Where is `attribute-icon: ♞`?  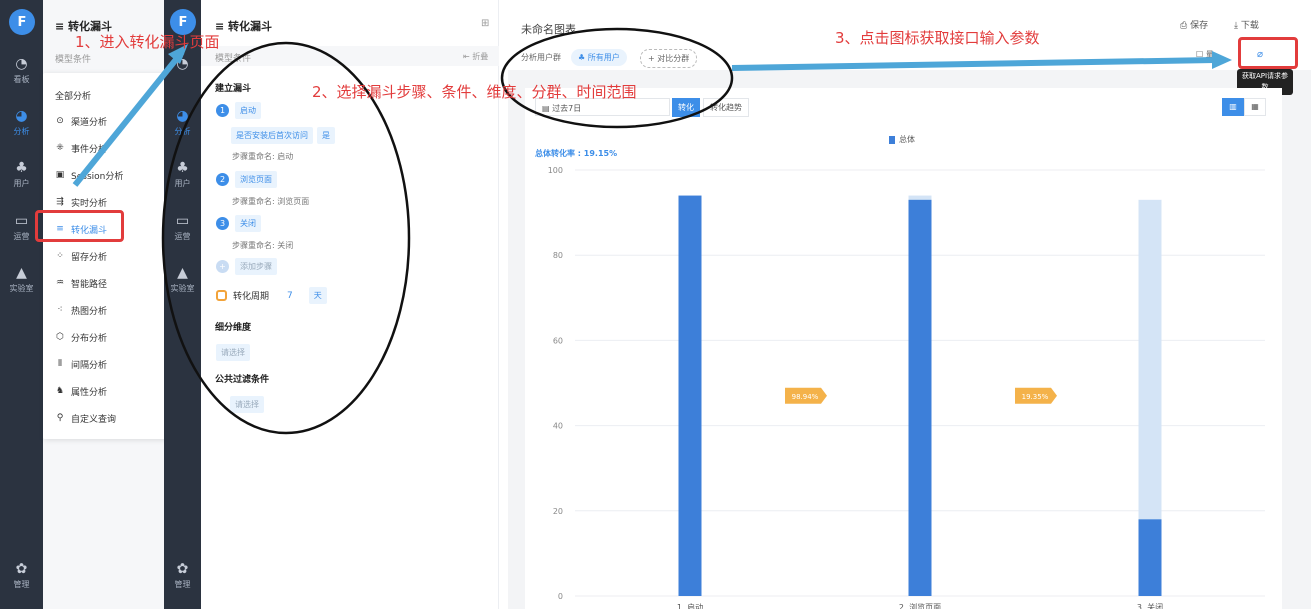
attribute-icon: ♞ is located at coordinates (60, 391).